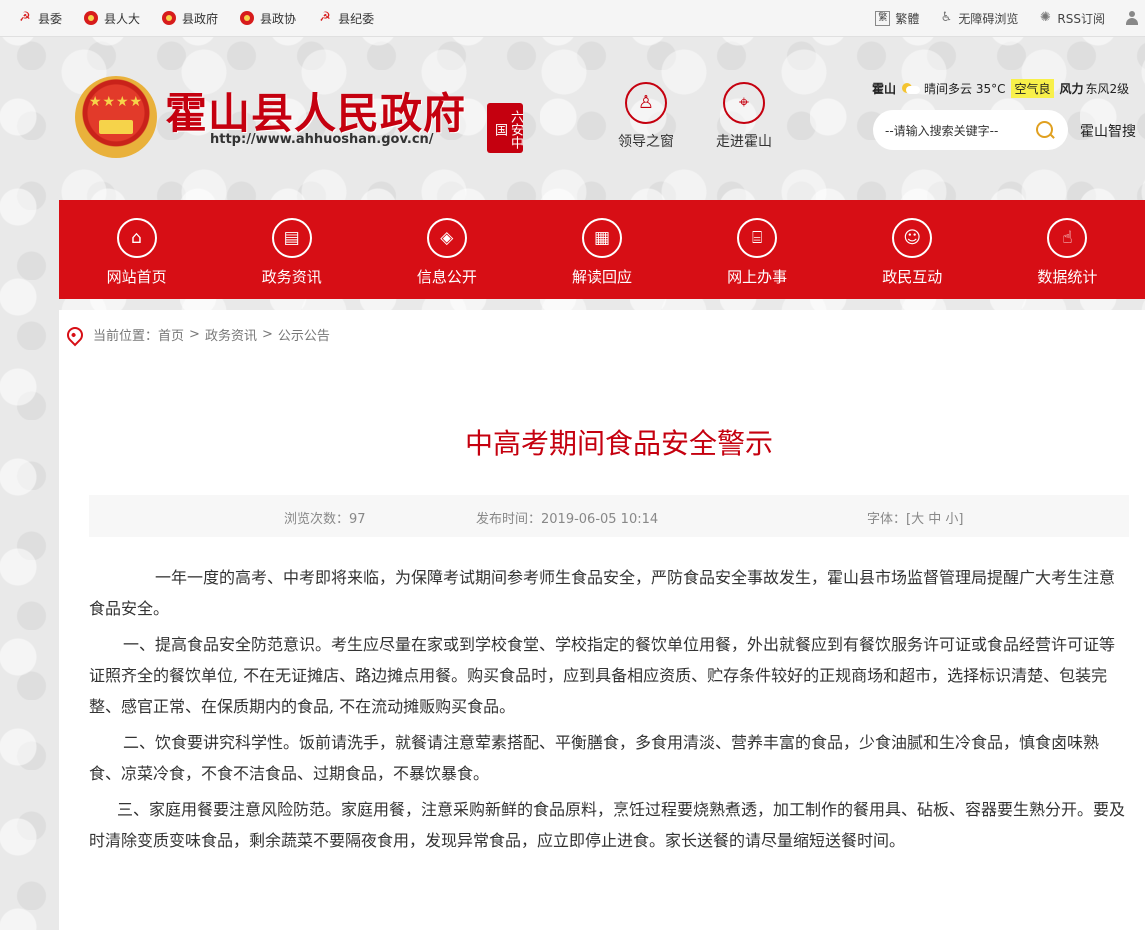 This screenshot has width=1145, height=930. I want to click on nav-home: ⌂ 网站首页, so click(136, 249).